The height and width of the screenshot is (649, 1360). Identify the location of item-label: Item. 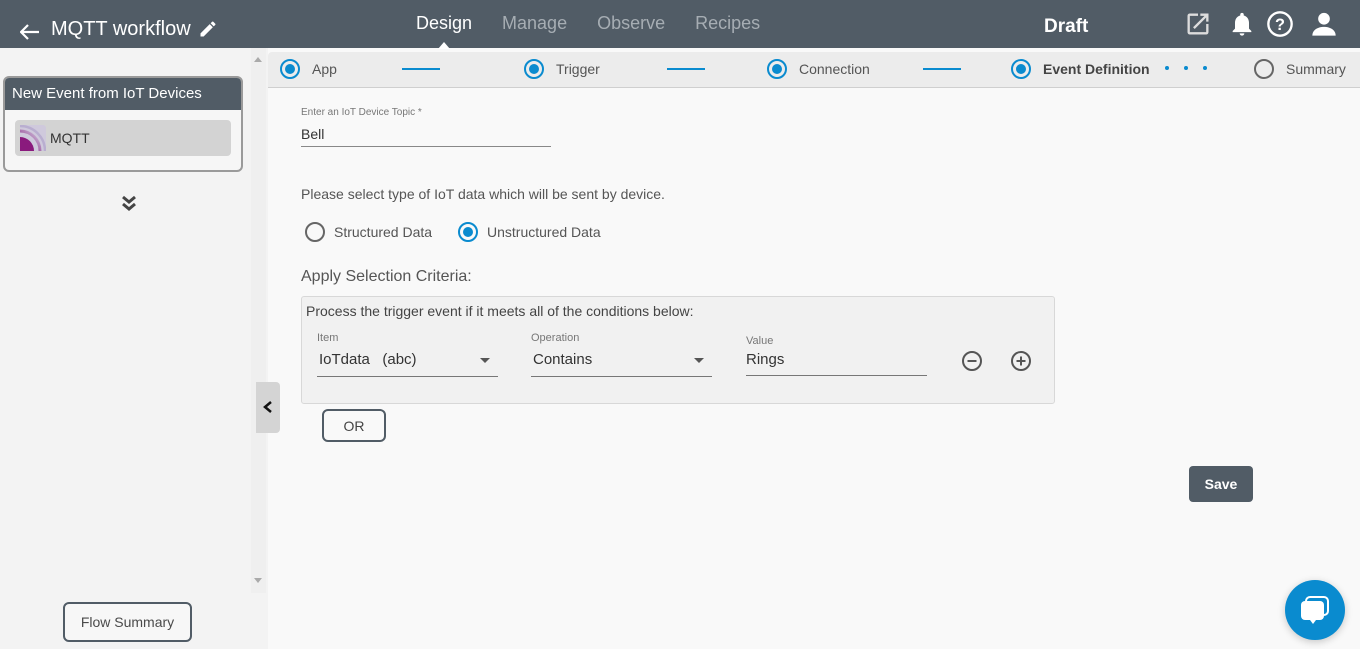
(328, 338).